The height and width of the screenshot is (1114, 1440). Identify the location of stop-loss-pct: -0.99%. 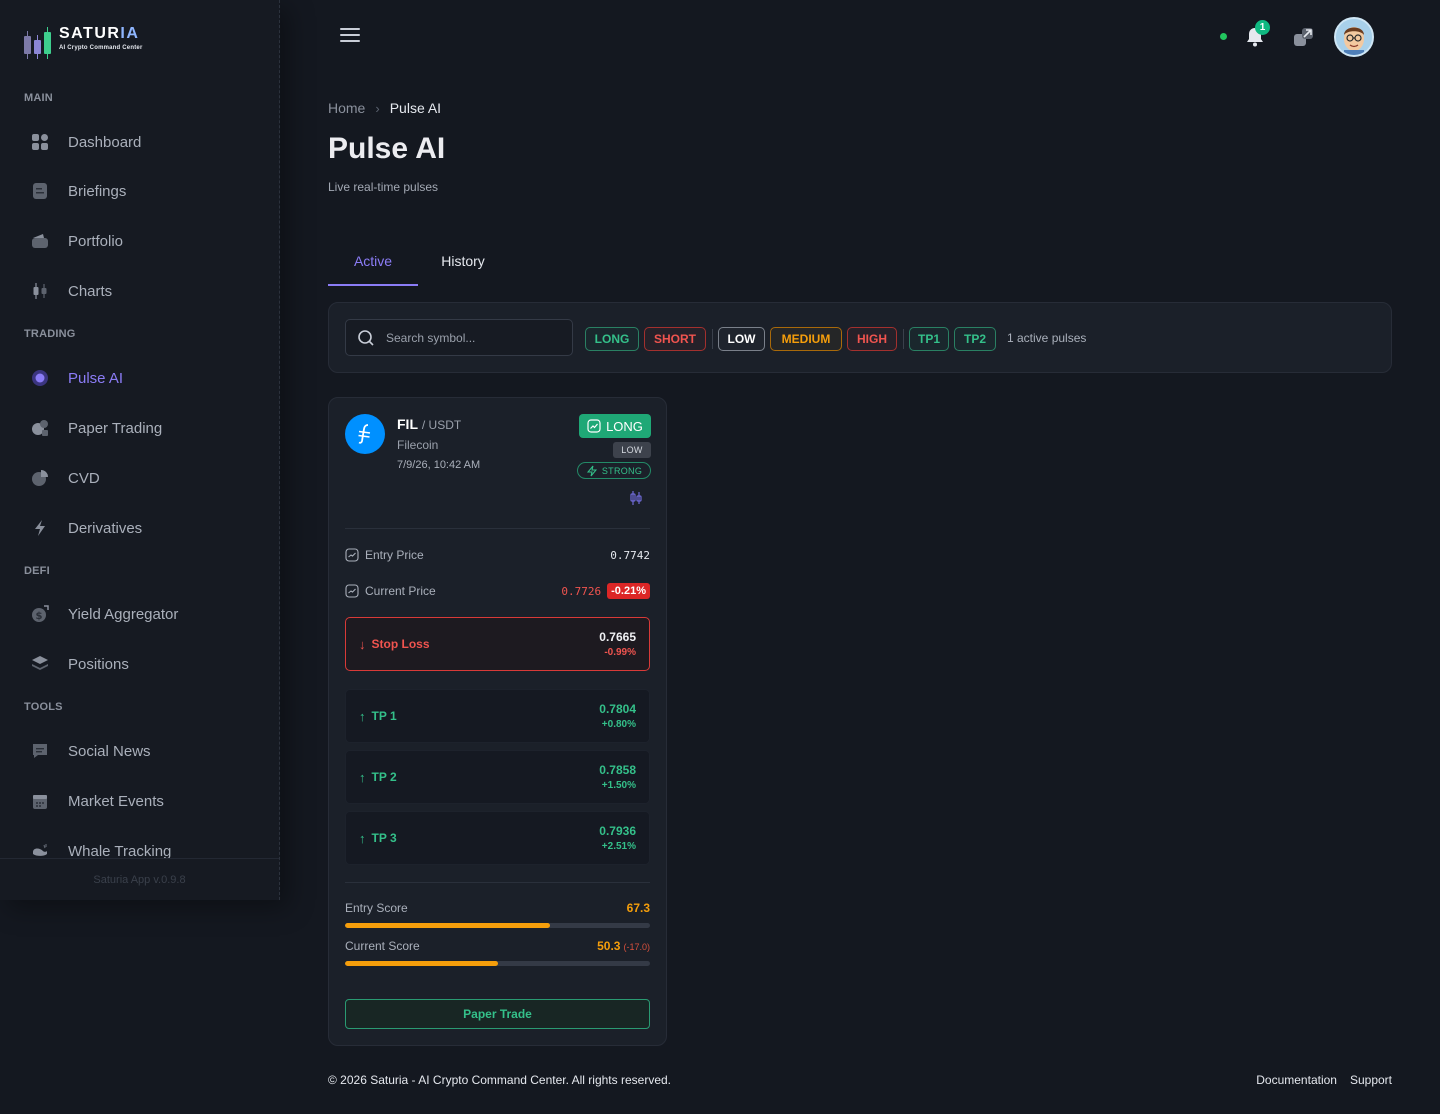
(620, 652).